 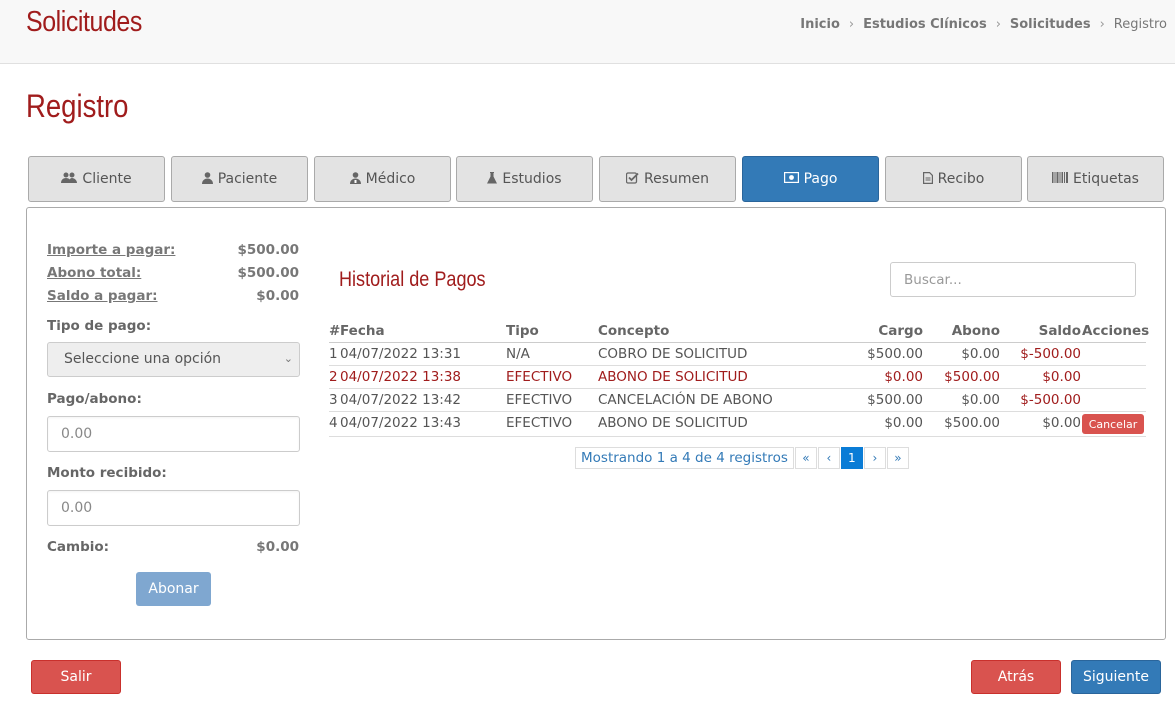 What do you see at coordinates (99, 326) in the screenshot?
I see `tipo-pago-label: Tipo de pago:` at bounding box center [99, 326].